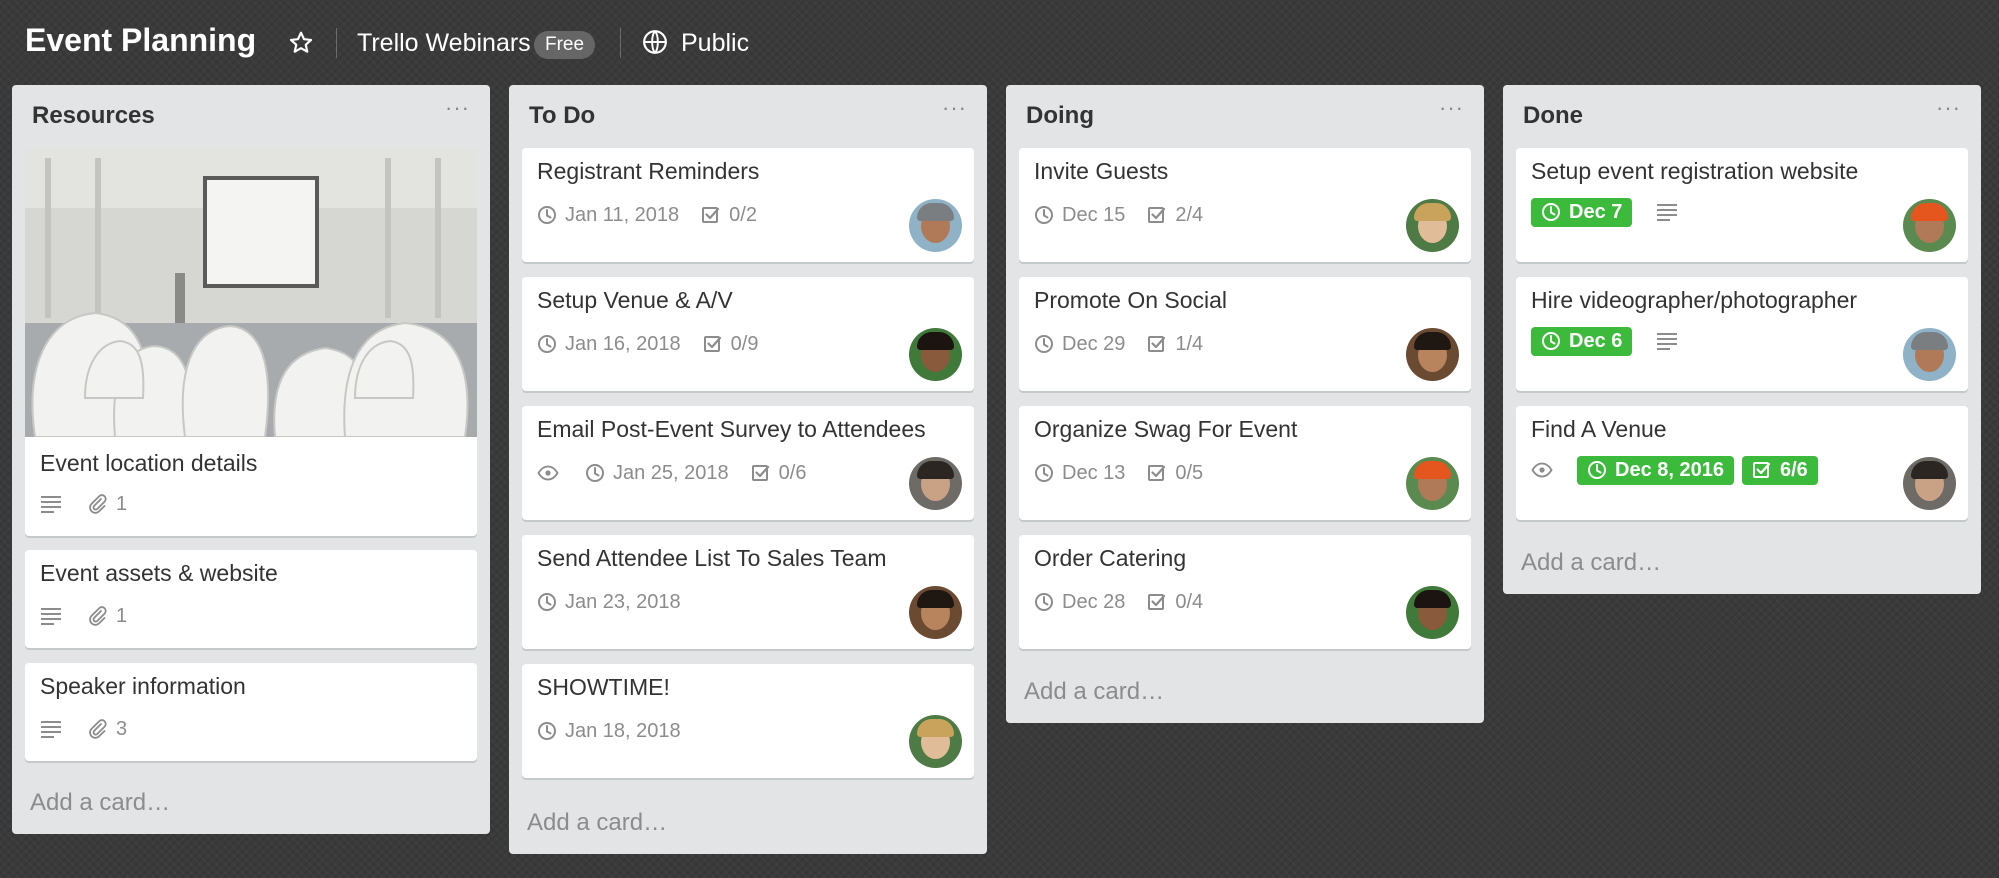 The width and height of the screenshot is (1999, 878). I want to click on list-title: Done, so click(1553, 116).